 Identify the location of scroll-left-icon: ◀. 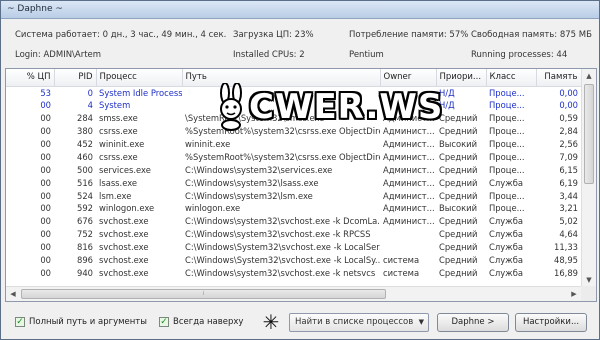
(13, 294).